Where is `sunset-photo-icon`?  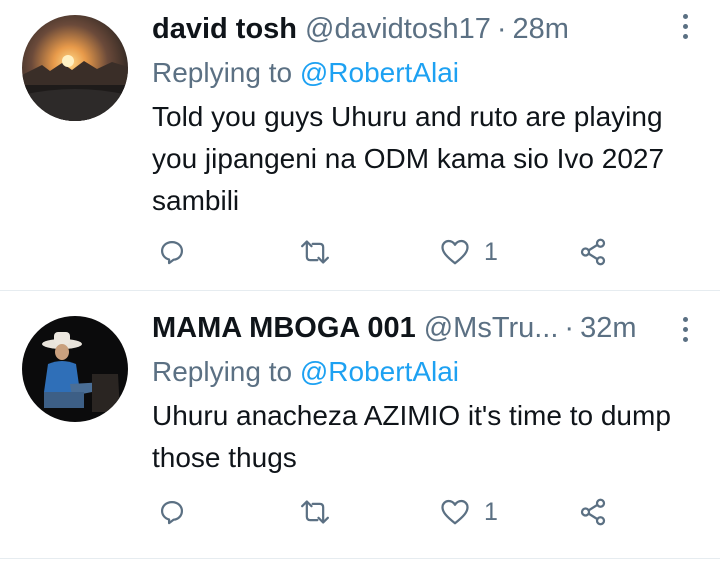 sunset-photo-icon is located at coordinates (75, 68).